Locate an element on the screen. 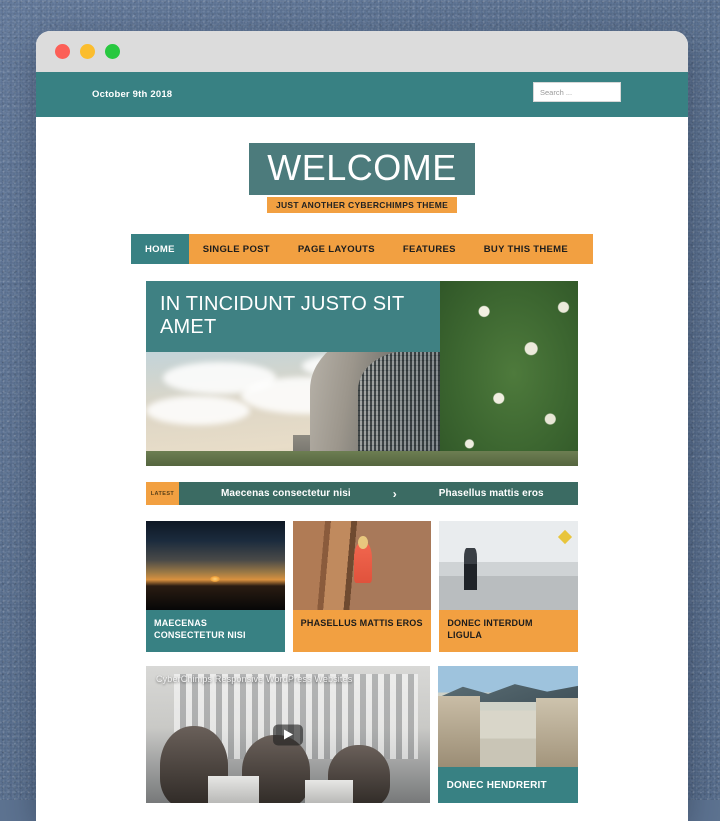 The width and height of the screenshot is (720, 821). window-titlebar is located at coordinates (362, 51).